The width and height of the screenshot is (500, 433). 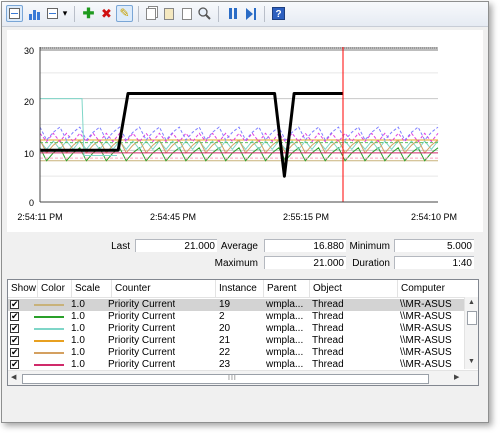 I want to click on graph-glyph, so click(x=14, y=13).